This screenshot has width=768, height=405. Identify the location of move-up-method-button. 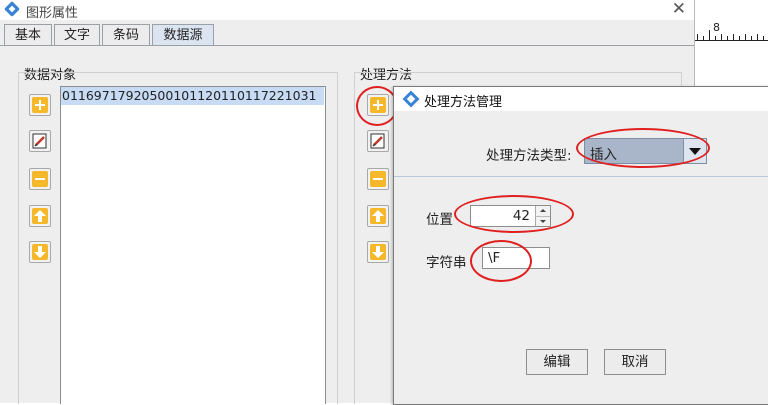
(378, 216).